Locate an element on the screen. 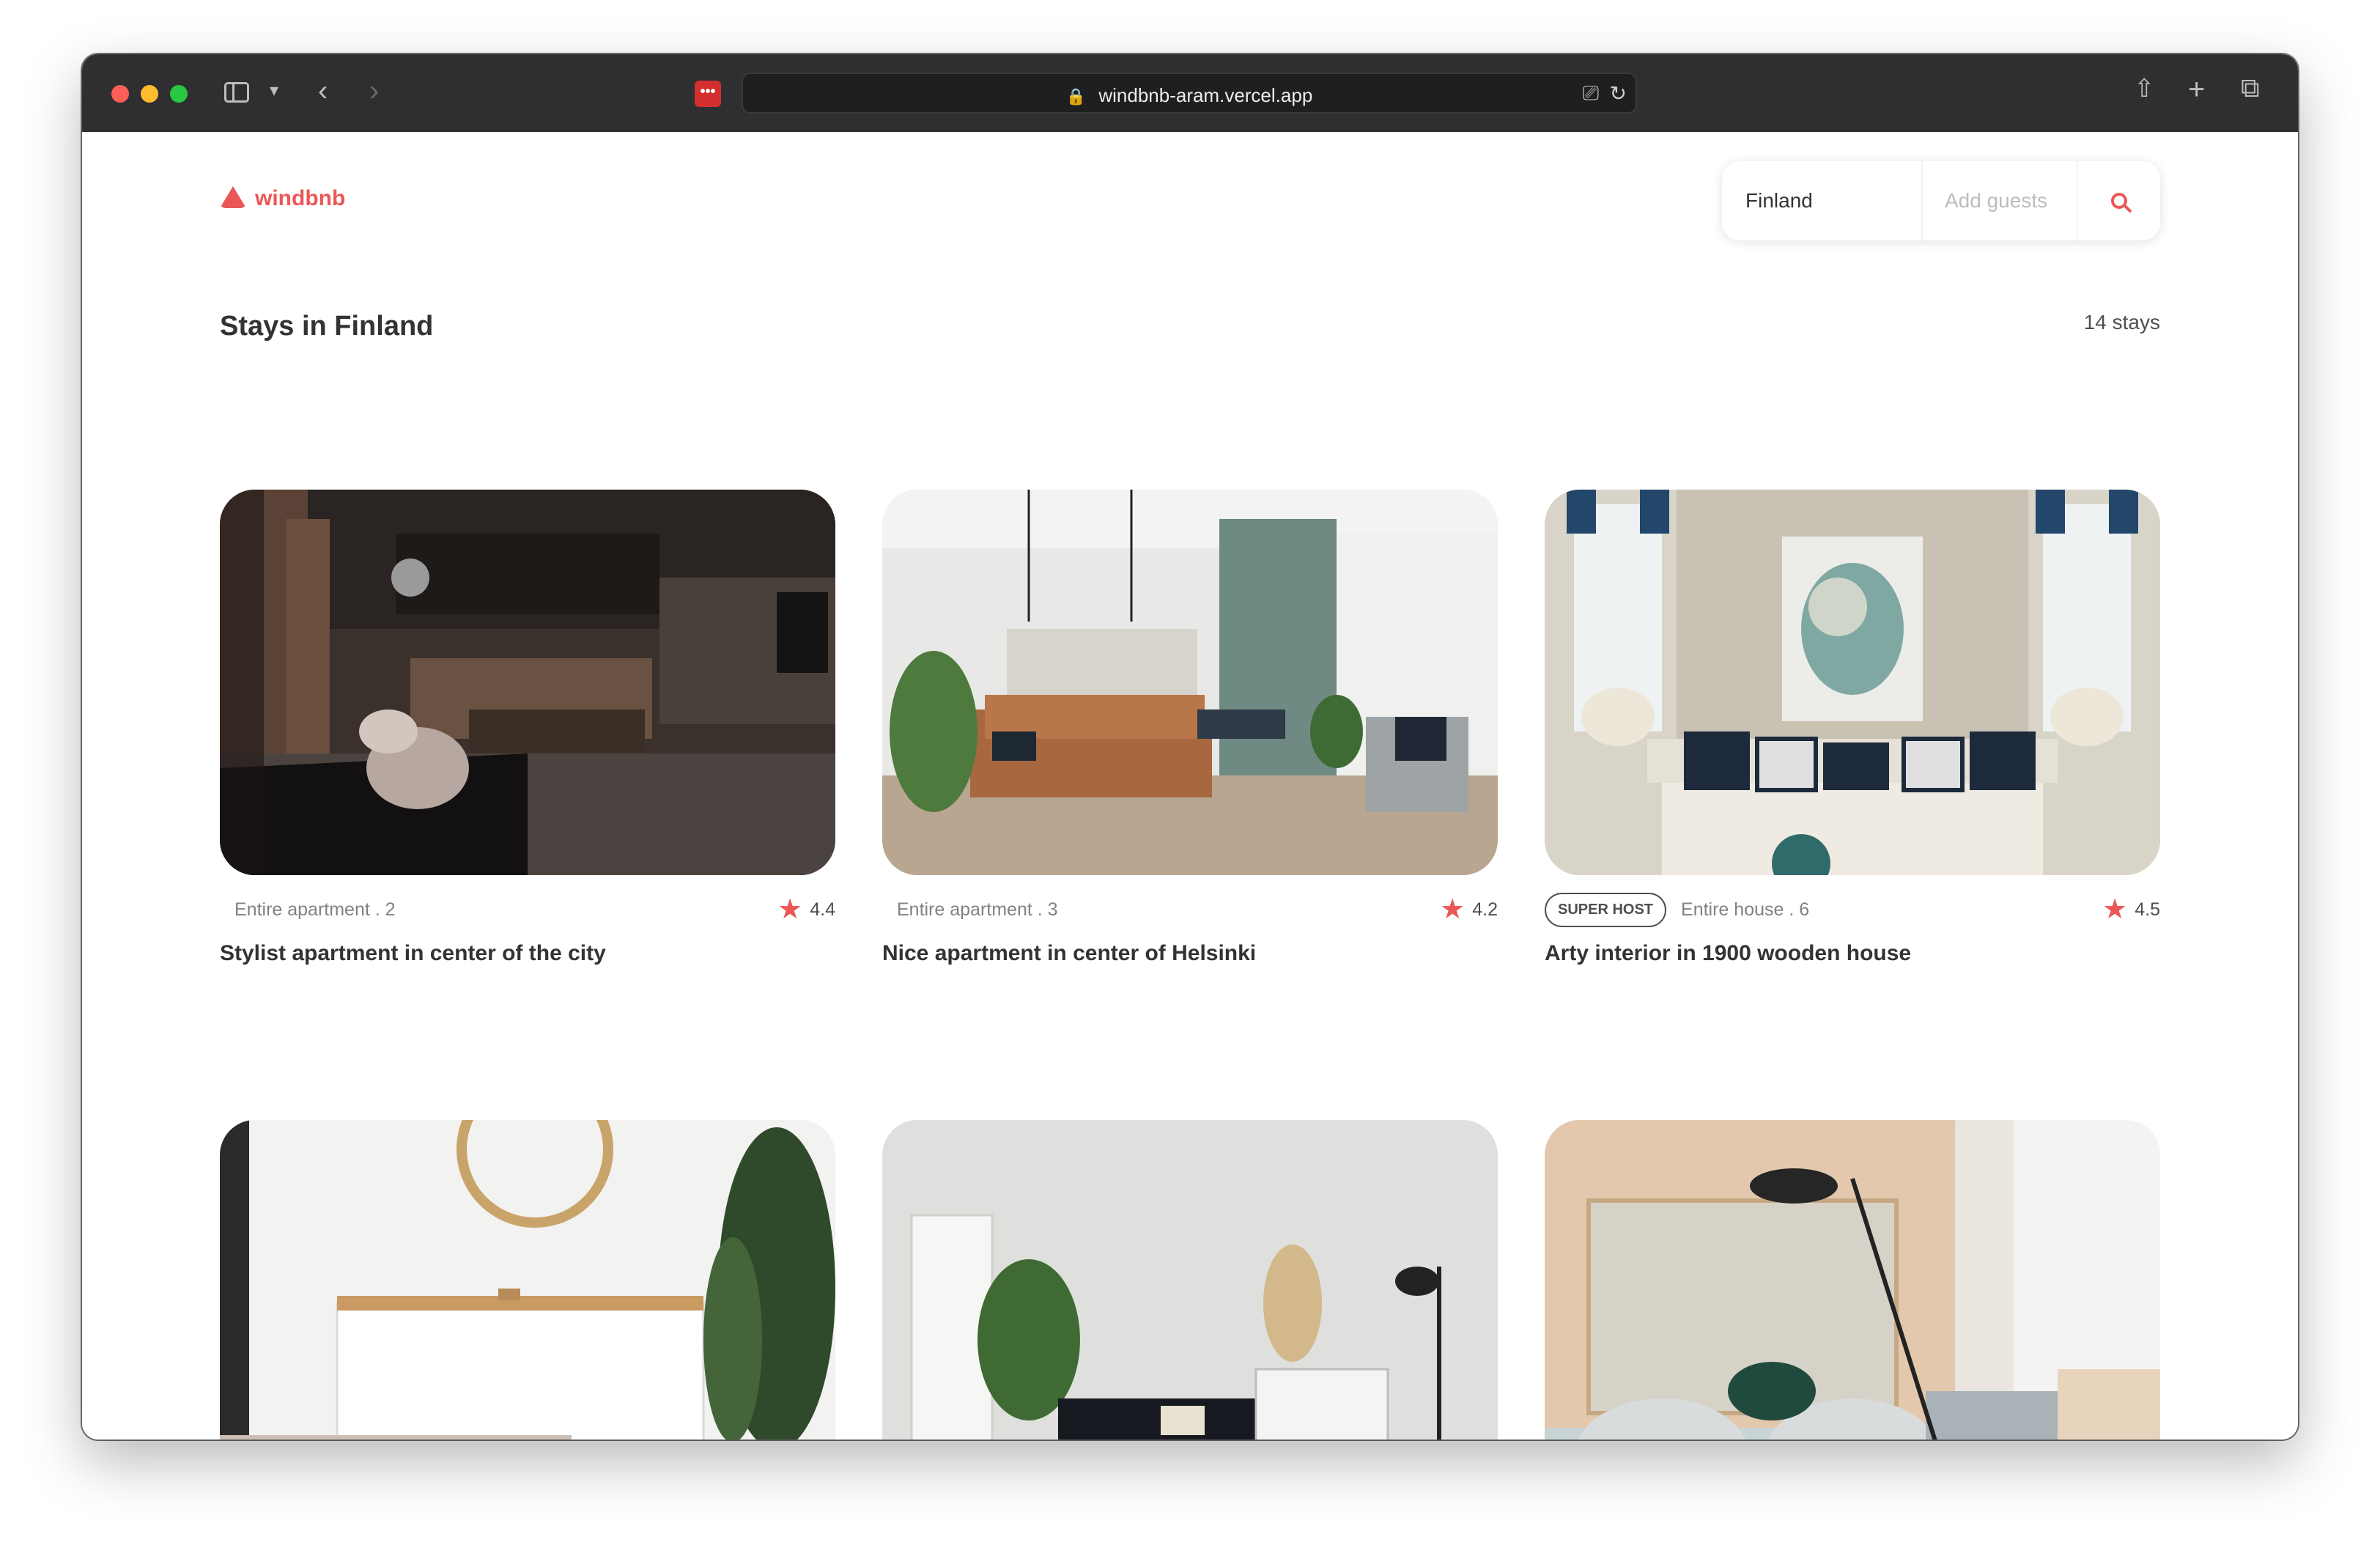 This screenshot has width=2380, height=1548. guests-field: Add guests is located at coordinates (2000, 200).